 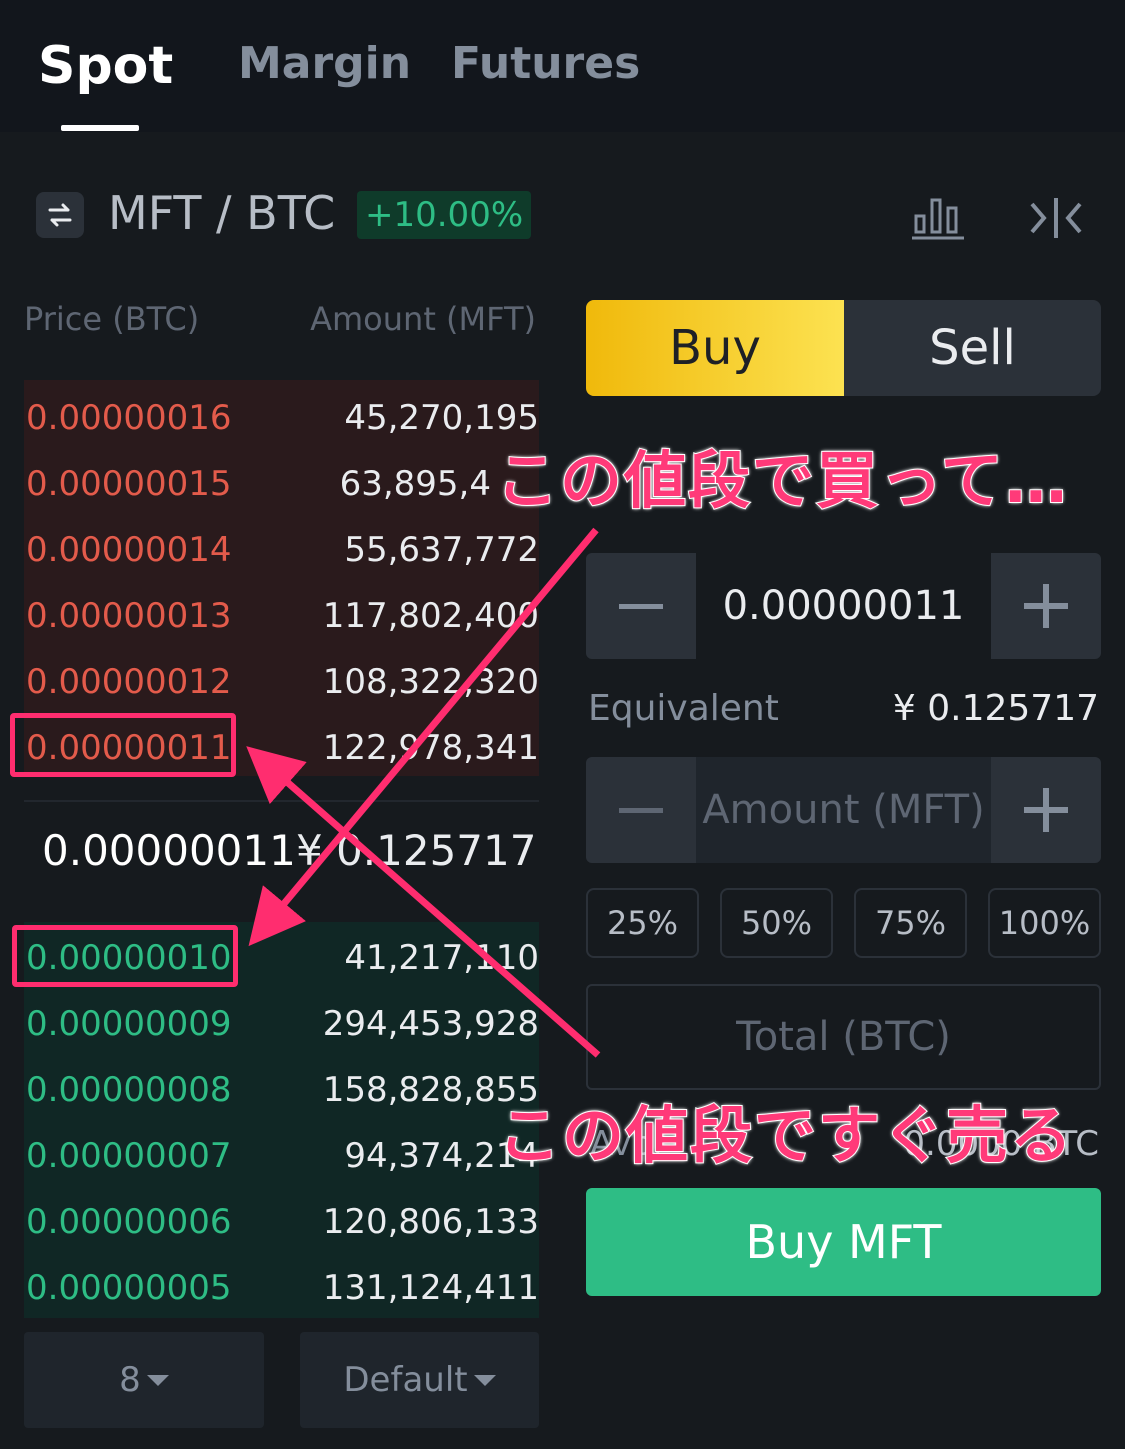 I want to click on price-decrement-button, so click(x=641, y=606).